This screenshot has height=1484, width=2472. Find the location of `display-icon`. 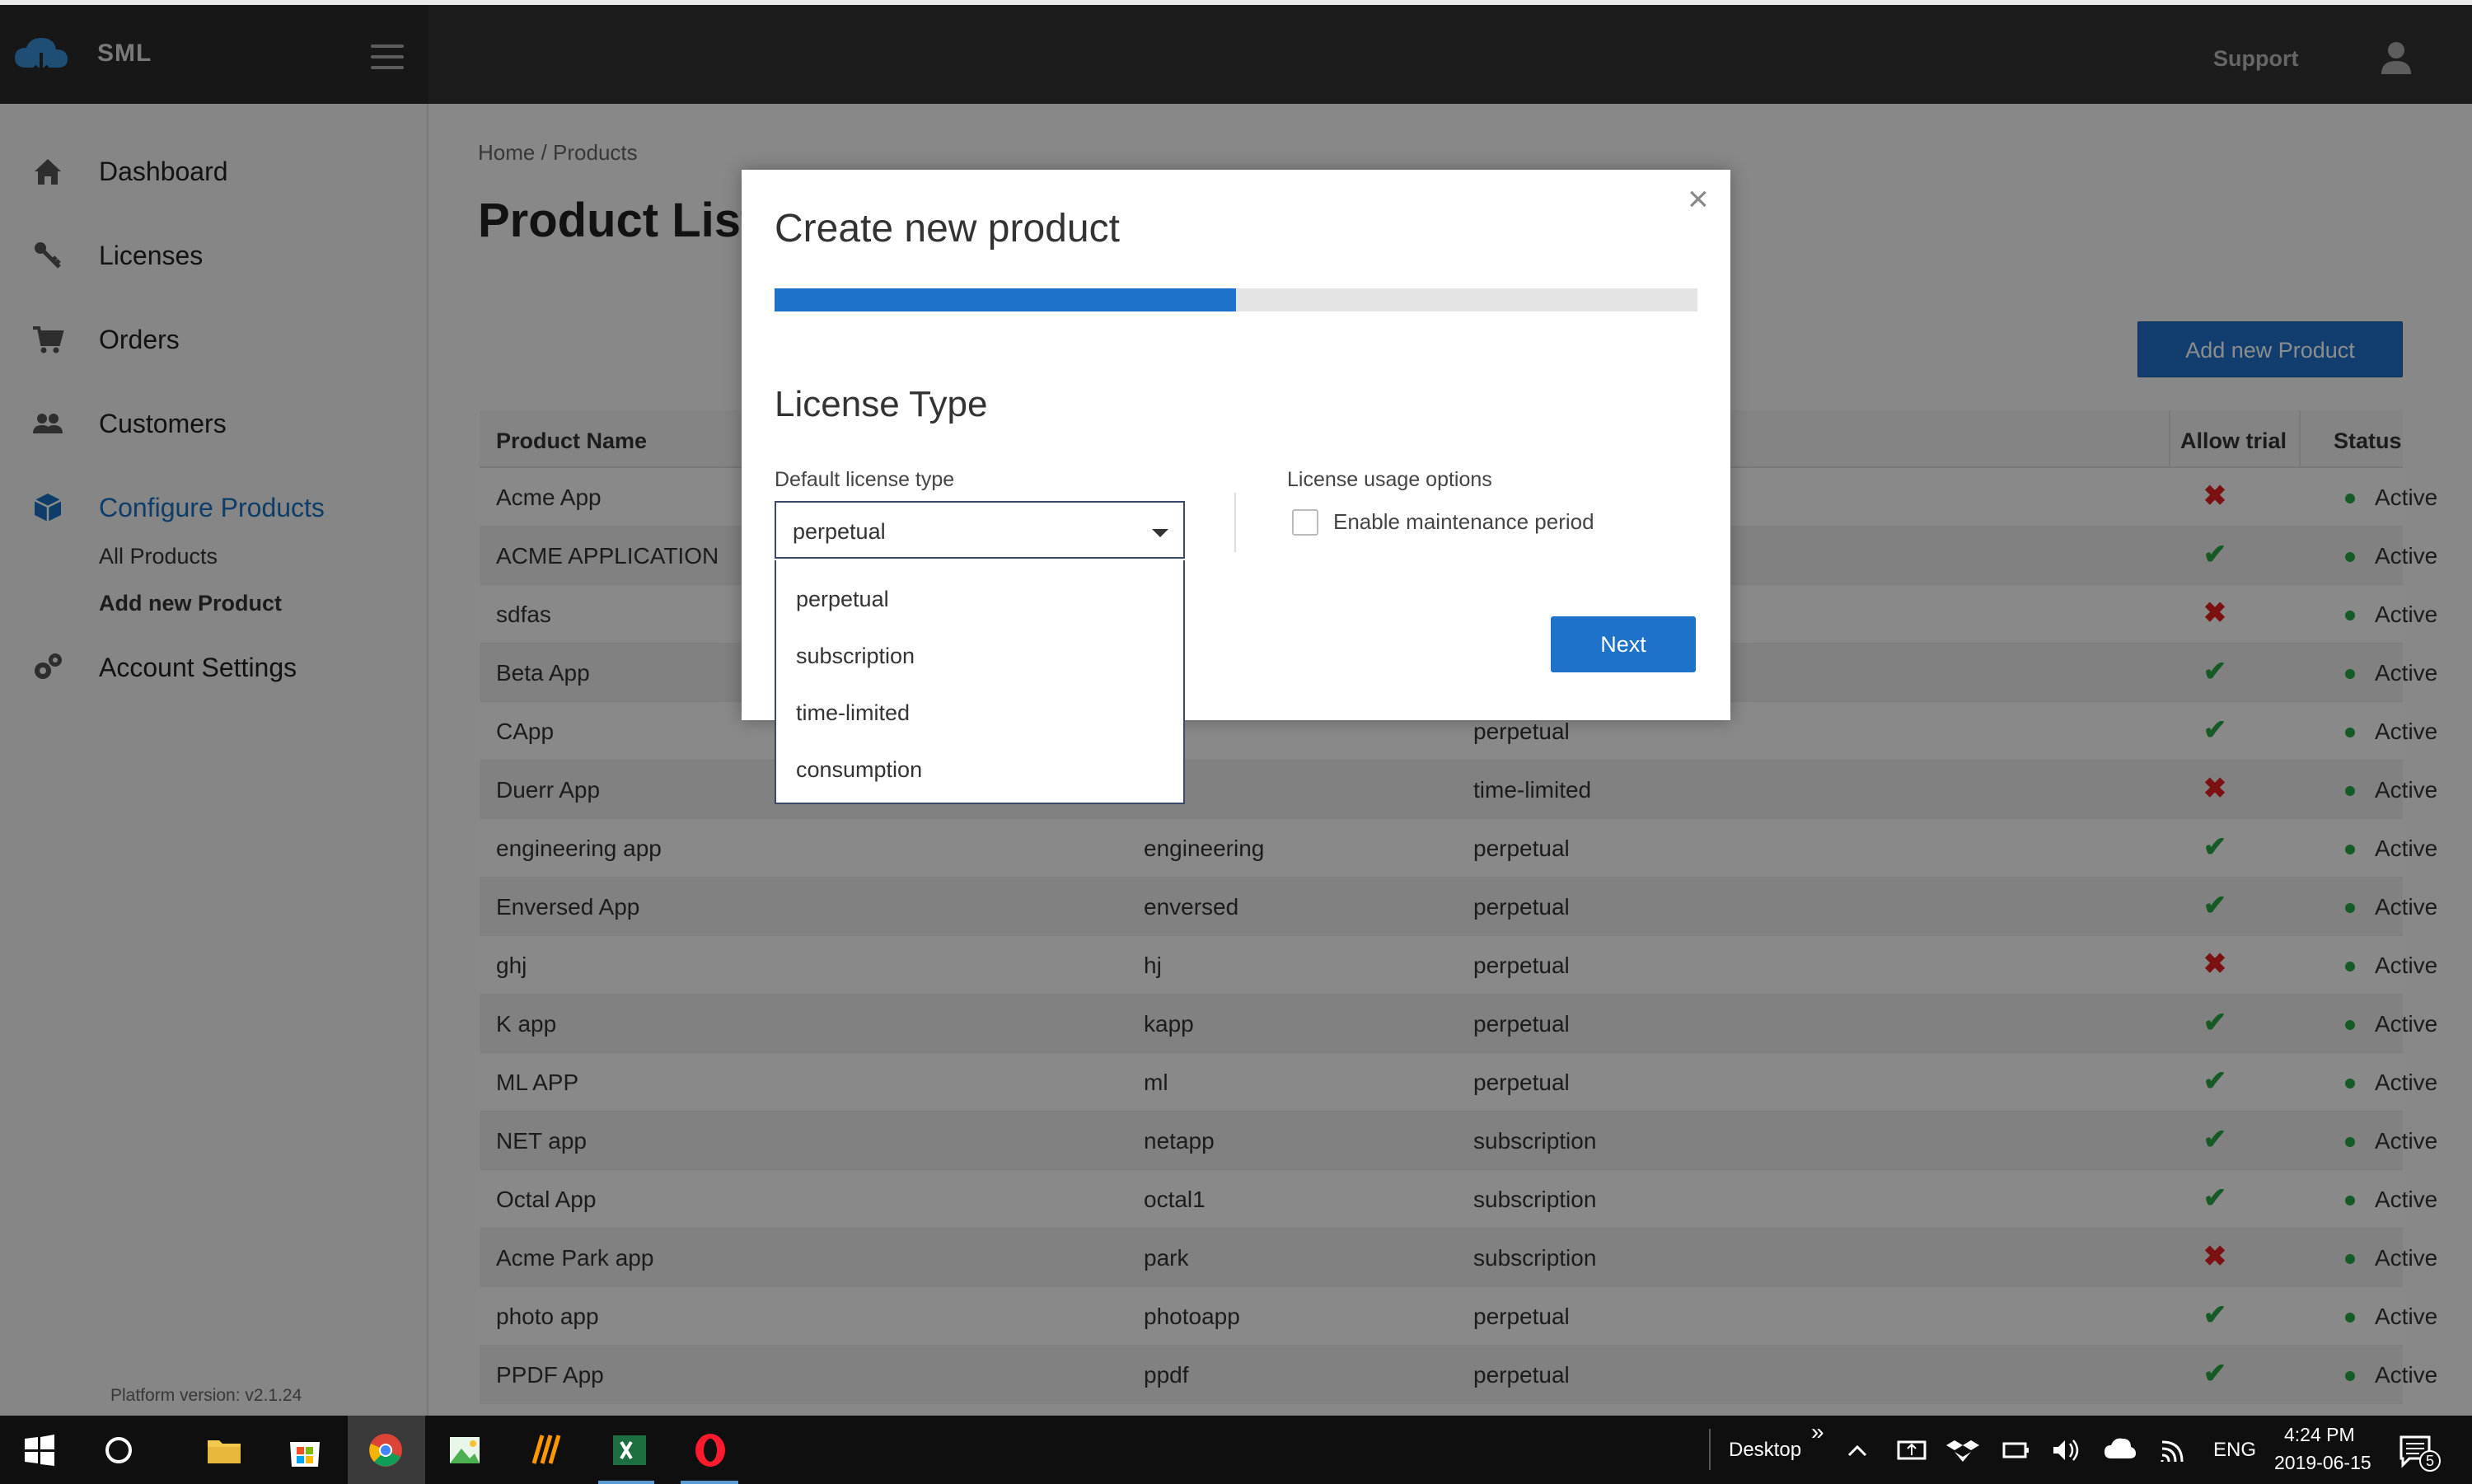

display-icon is located at coordinates (1911, 1450).